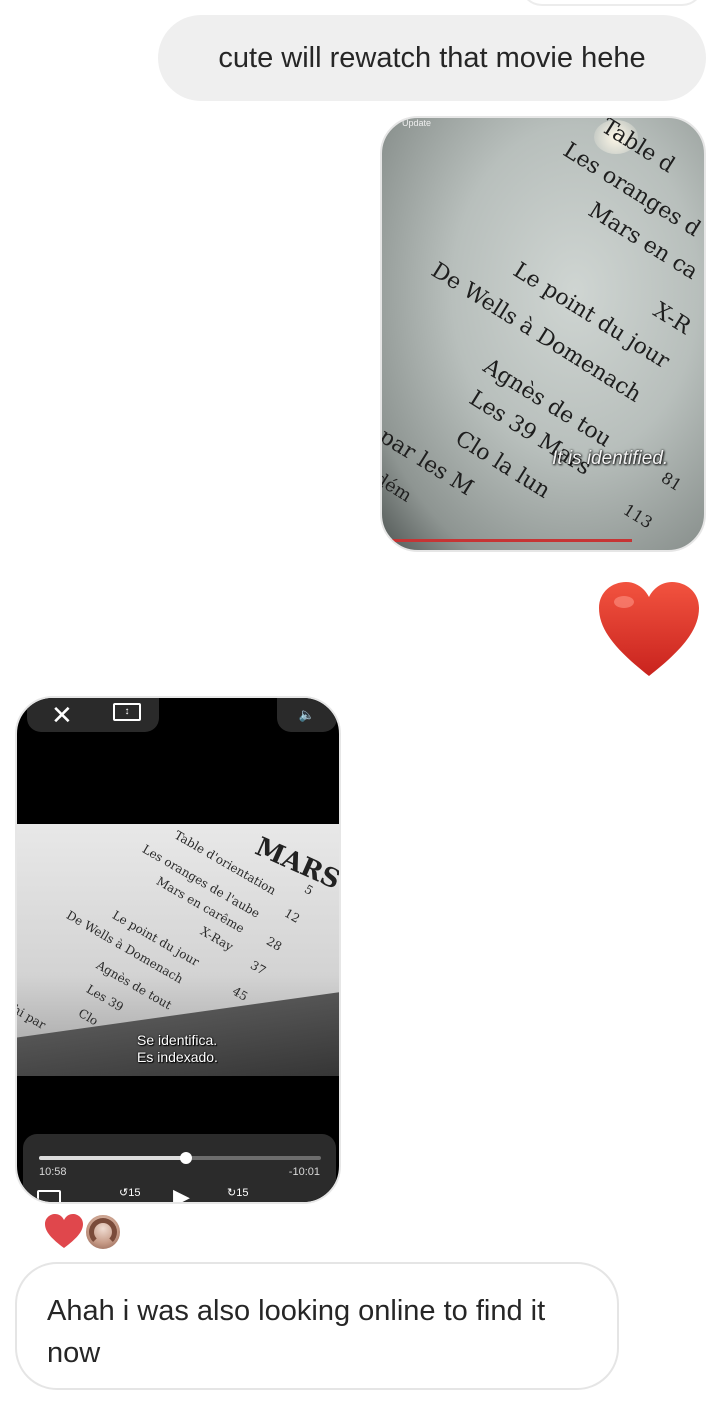  What do you see at coordinates (49, 1196) in the screenshot?
I see `pip-icon` at bounding box center [49, 1196].